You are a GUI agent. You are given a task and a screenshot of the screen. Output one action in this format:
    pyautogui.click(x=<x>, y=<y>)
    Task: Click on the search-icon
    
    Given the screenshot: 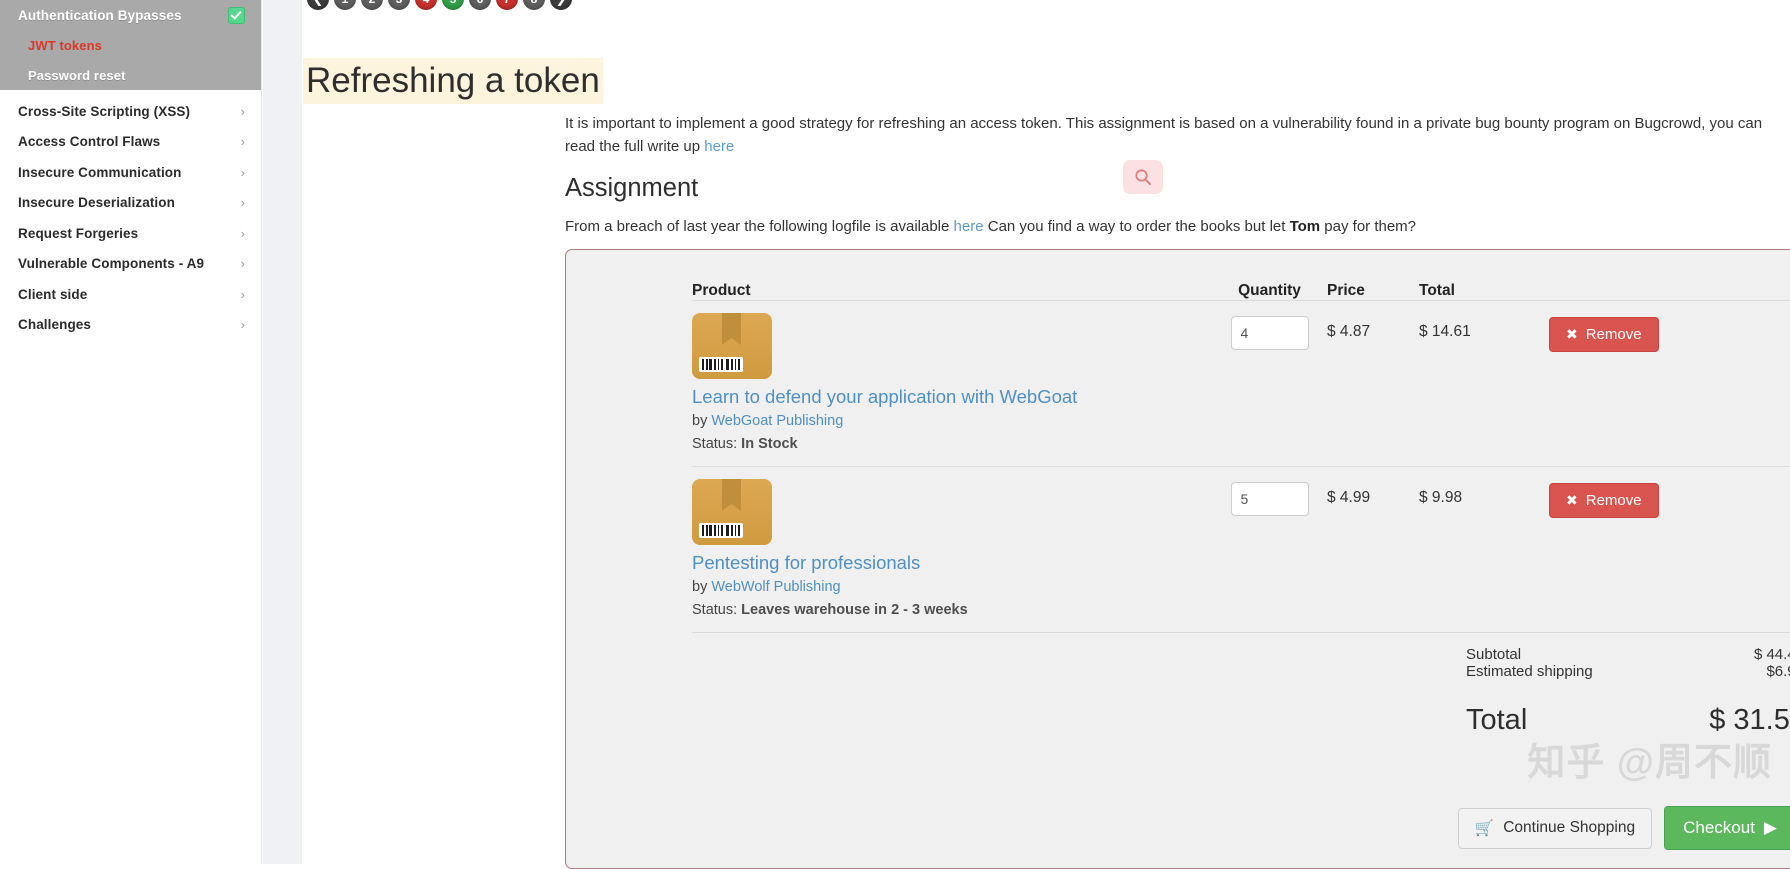 What is the action you would take?
    pyautogui.click(x=1143, y=177)
    